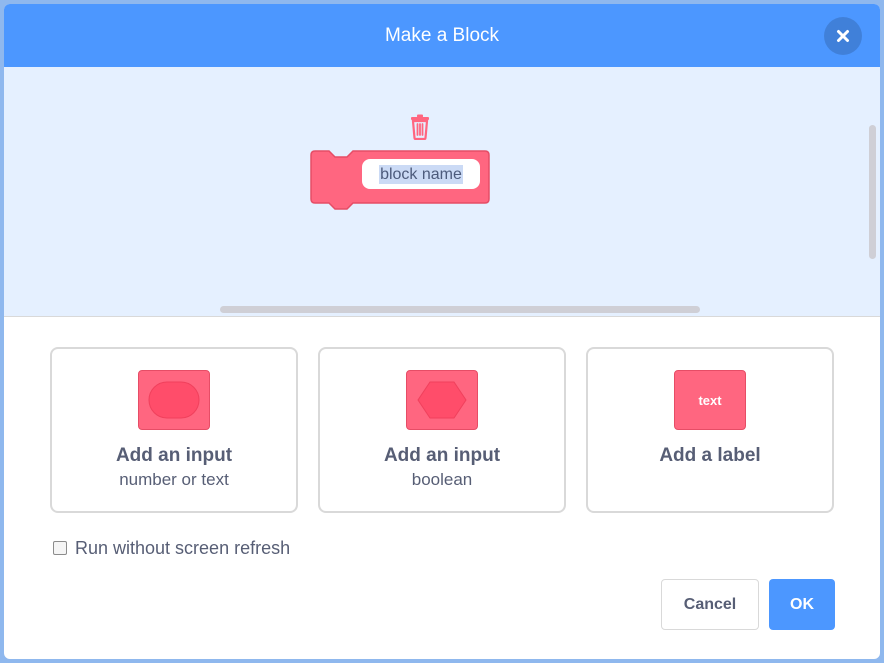 This screenshot has width=884, height=663. I want to click on label-icon: text, so click(710, 400).